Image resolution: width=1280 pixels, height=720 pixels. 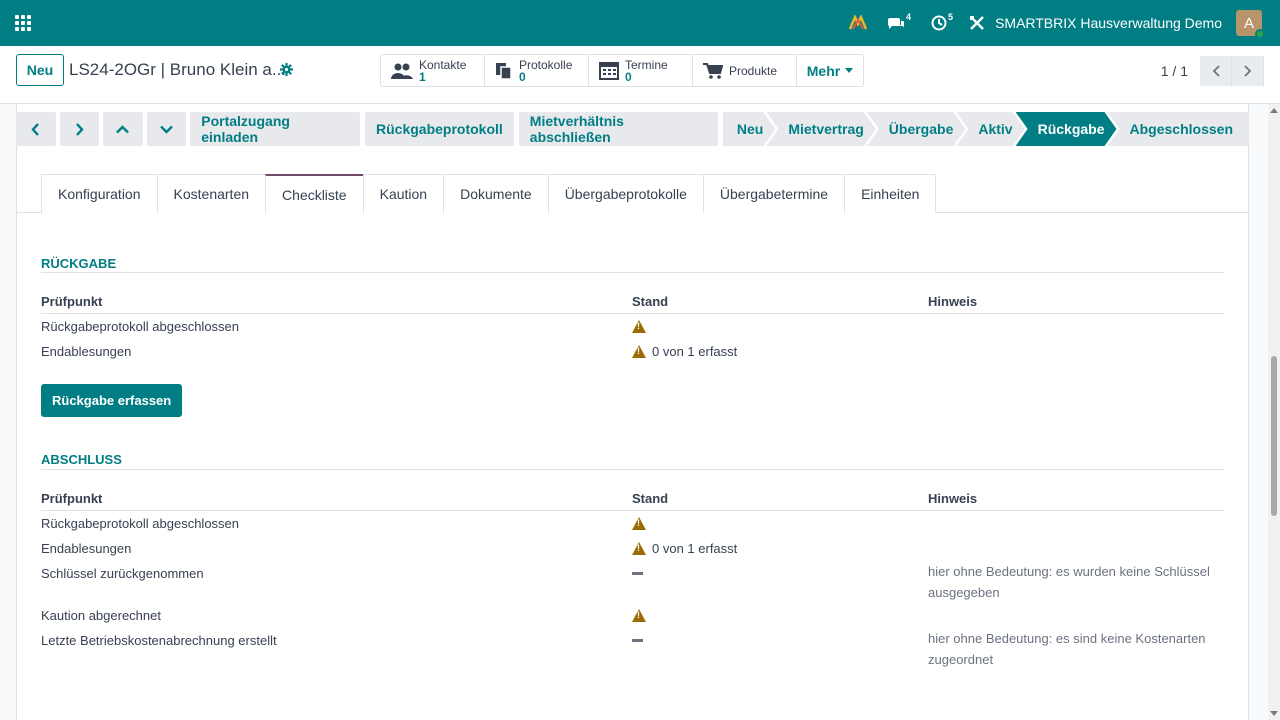 I want to click on smart-button-count: 1, so click(x=422, y=76).